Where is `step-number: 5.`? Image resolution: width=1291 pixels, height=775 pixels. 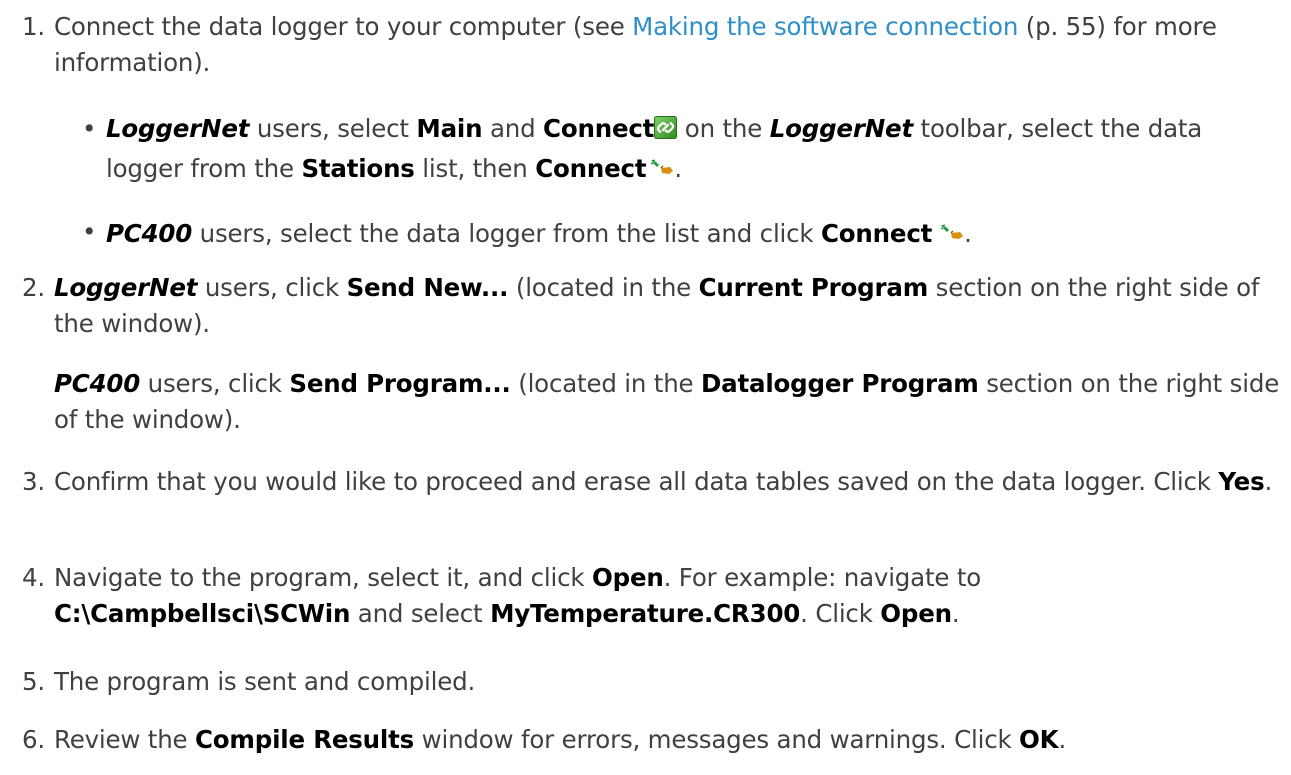
step-number: 5. is located at coordinates (33, 681).